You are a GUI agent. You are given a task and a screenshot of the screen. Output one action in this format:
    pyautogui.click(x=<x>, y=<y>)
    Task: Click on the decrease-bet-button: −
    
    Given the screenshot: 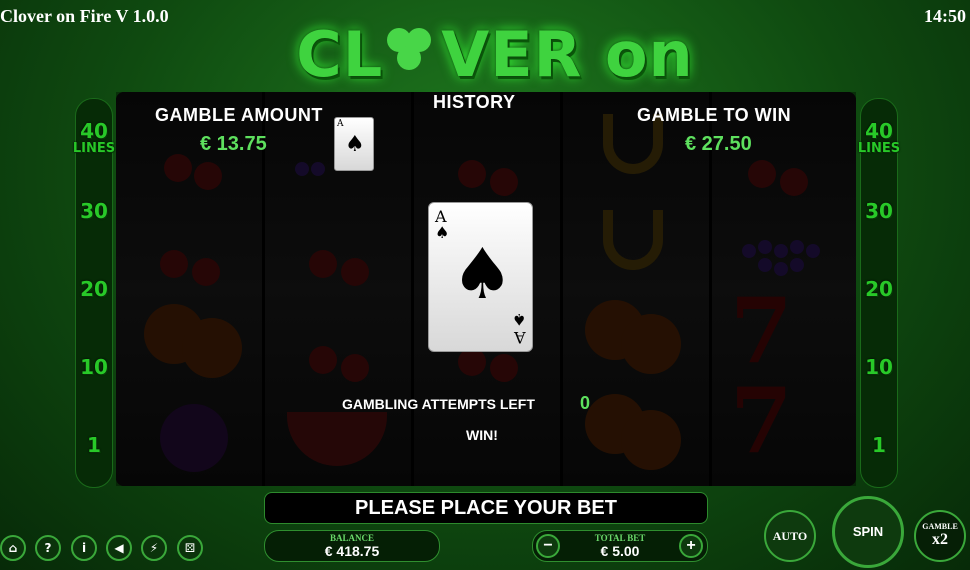 What is the action you would take?
    pyautogui.click(x=548, y=546)
    